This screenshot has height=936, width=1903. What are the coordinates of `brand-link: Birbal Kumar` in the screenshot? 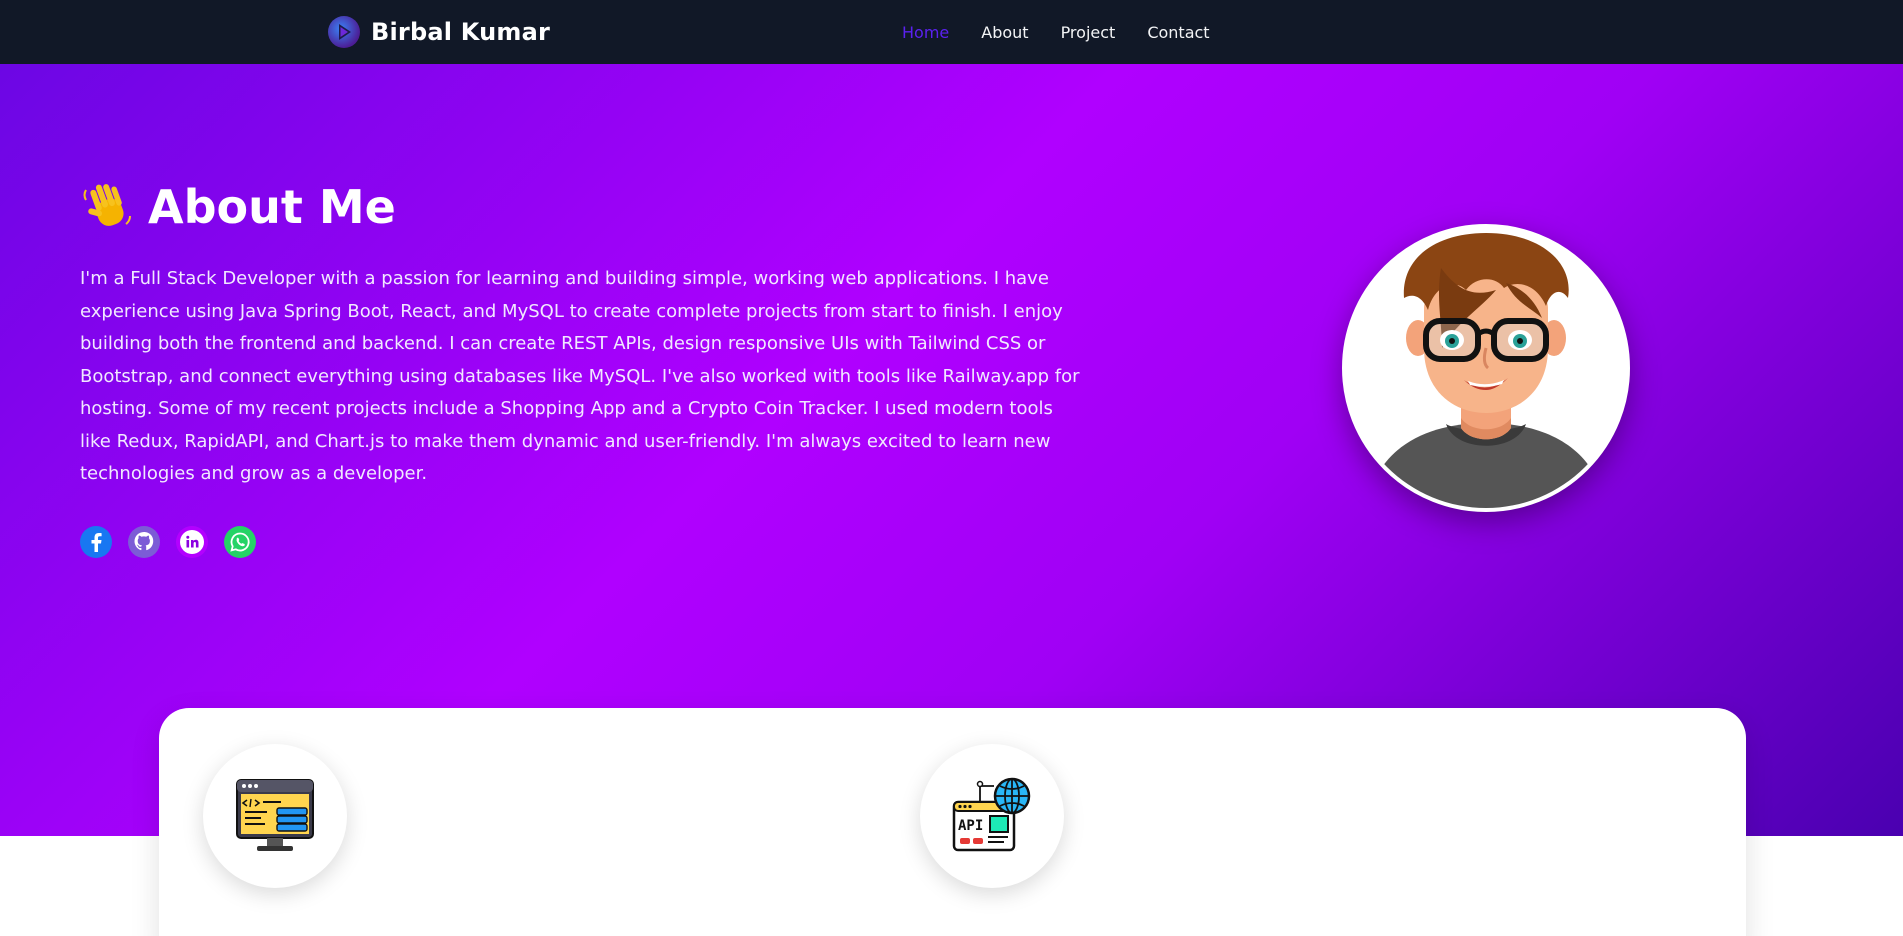 It's located at (438, 32).